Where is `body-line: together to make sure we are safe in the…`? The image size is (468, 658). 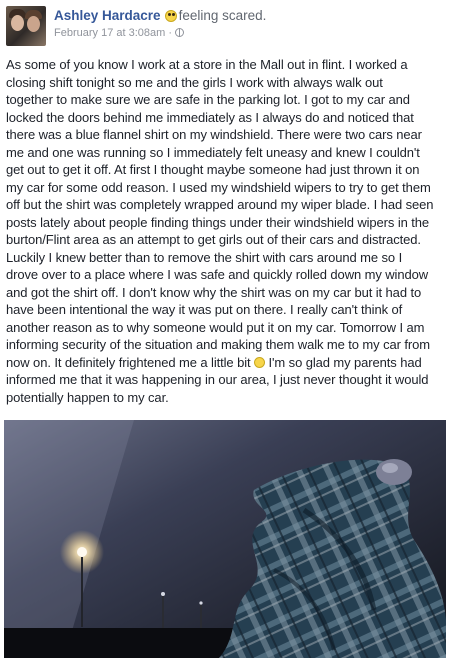
body-line: together to make sure we are safe in the… is located at coordinates (208, 99).